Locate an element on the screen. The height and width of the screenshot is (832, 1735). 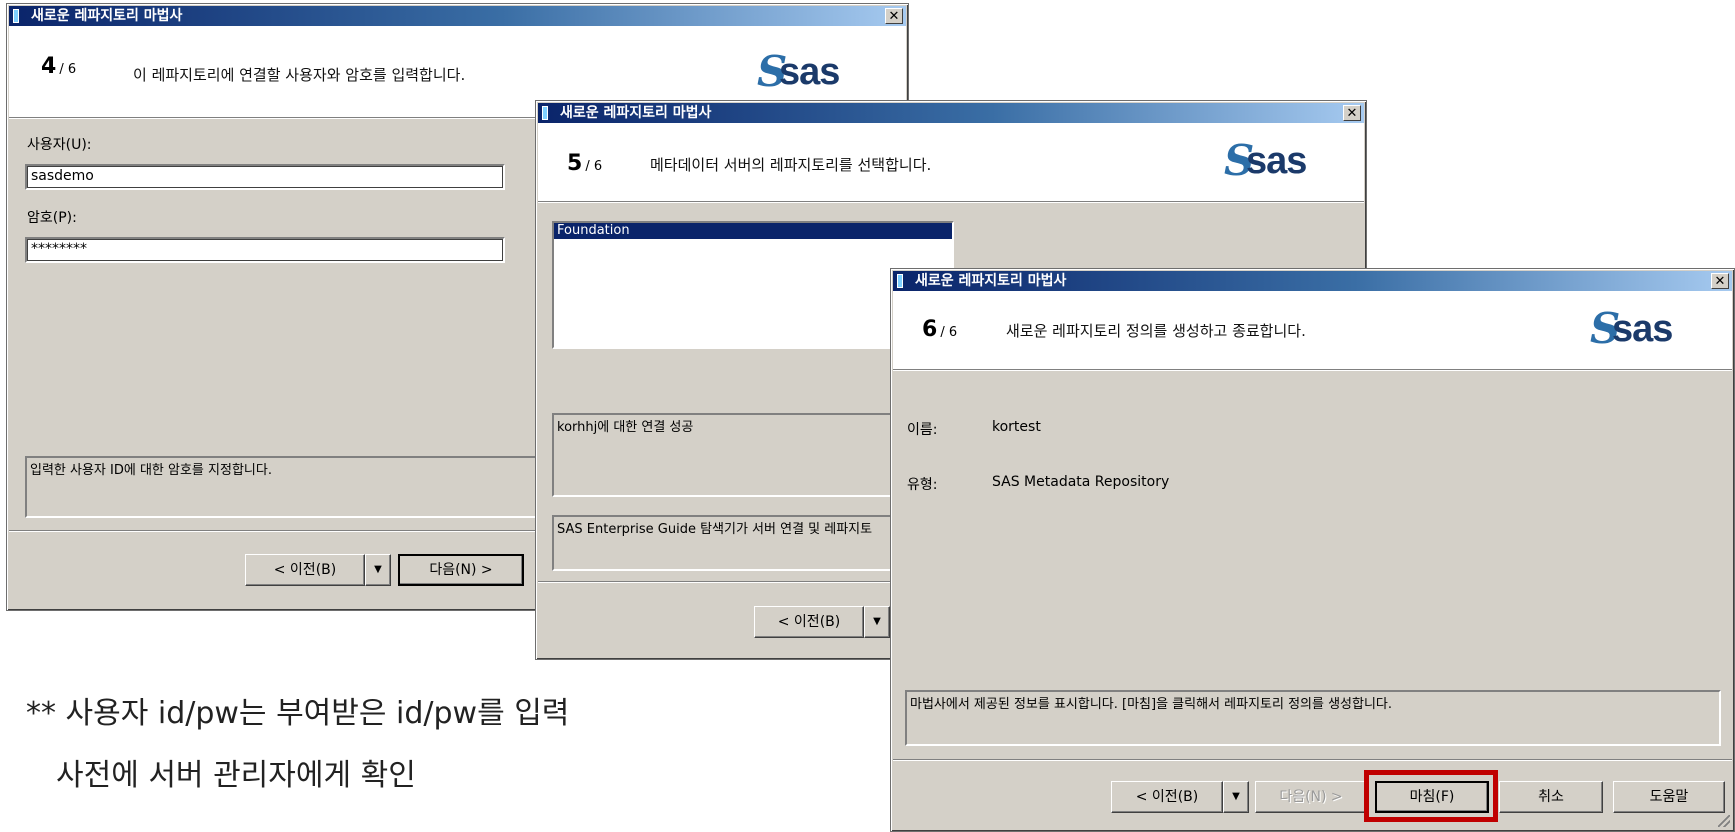
step-indicator: 4/ 6 is located at coordinates (59, 66).